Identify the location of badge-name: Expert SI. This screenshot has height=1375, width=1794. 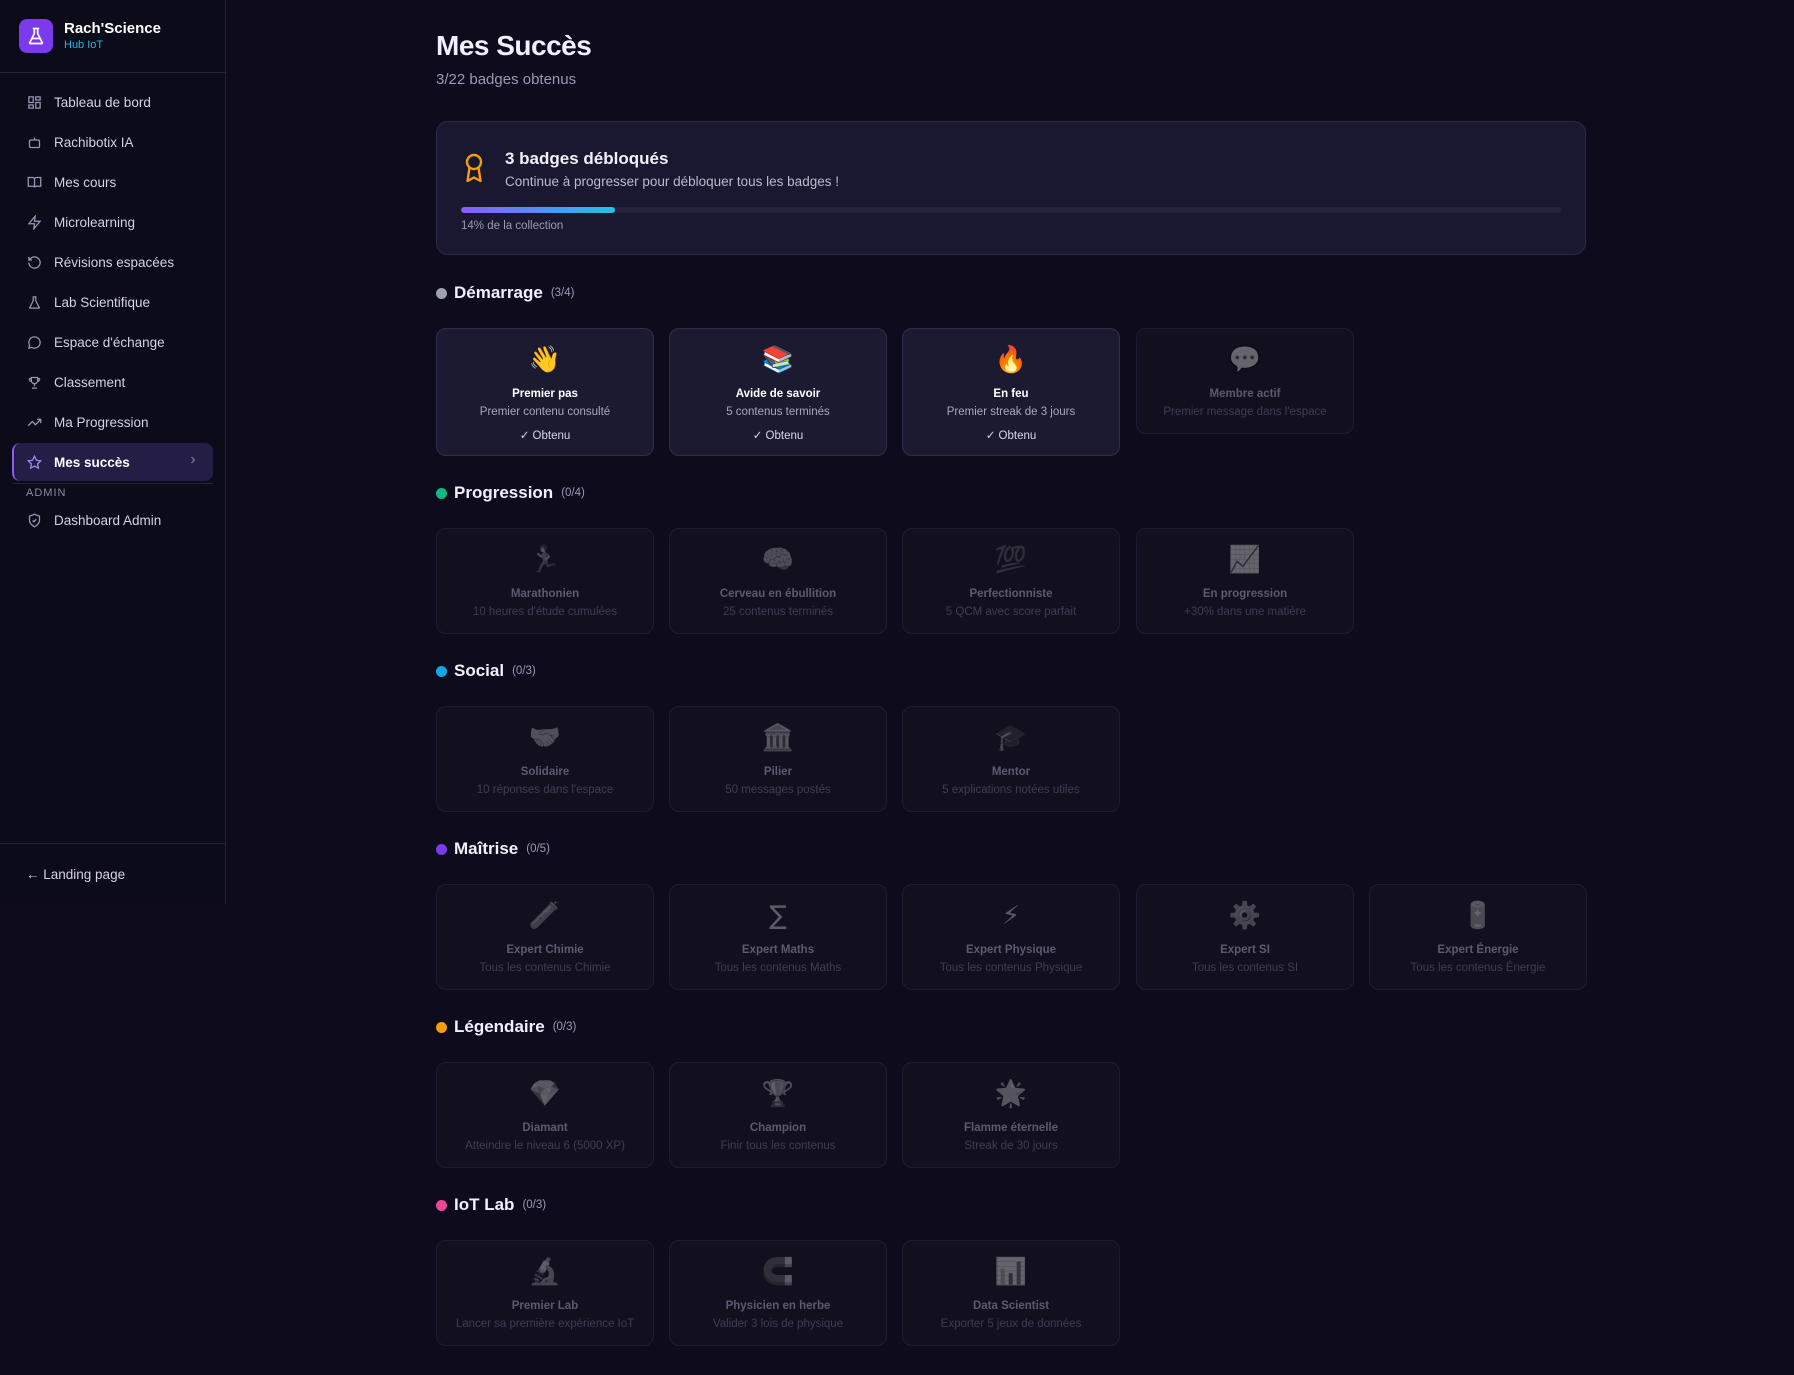
(1245, 950).